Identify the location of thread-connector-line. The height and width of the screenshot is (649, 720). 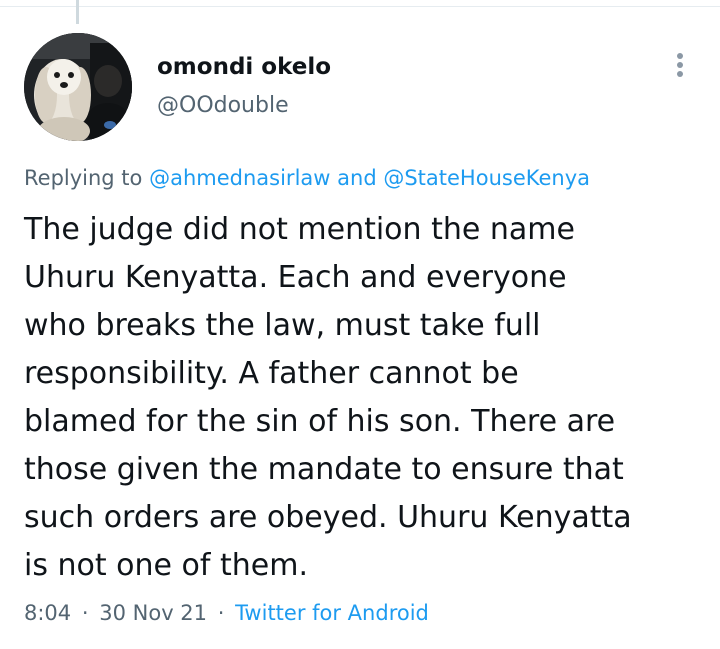
(77, 12).